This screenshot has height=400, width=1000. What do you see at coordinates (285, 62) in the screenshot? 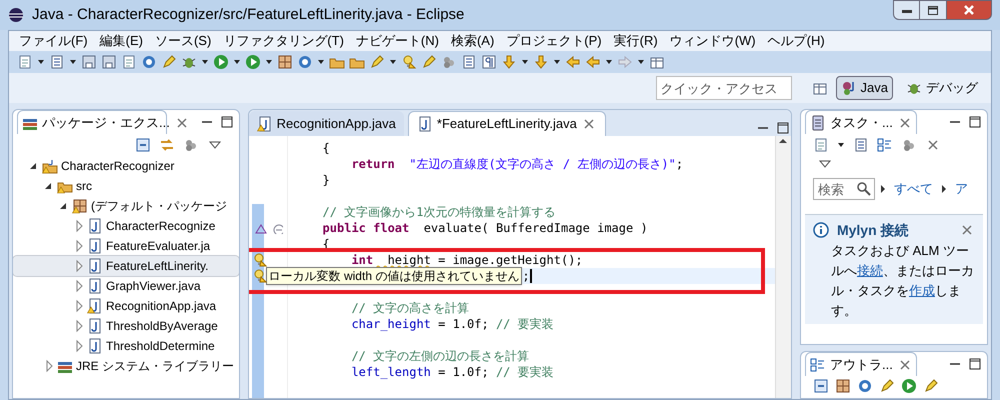
I see `new-package-icon` at bounding box center [285, 62].